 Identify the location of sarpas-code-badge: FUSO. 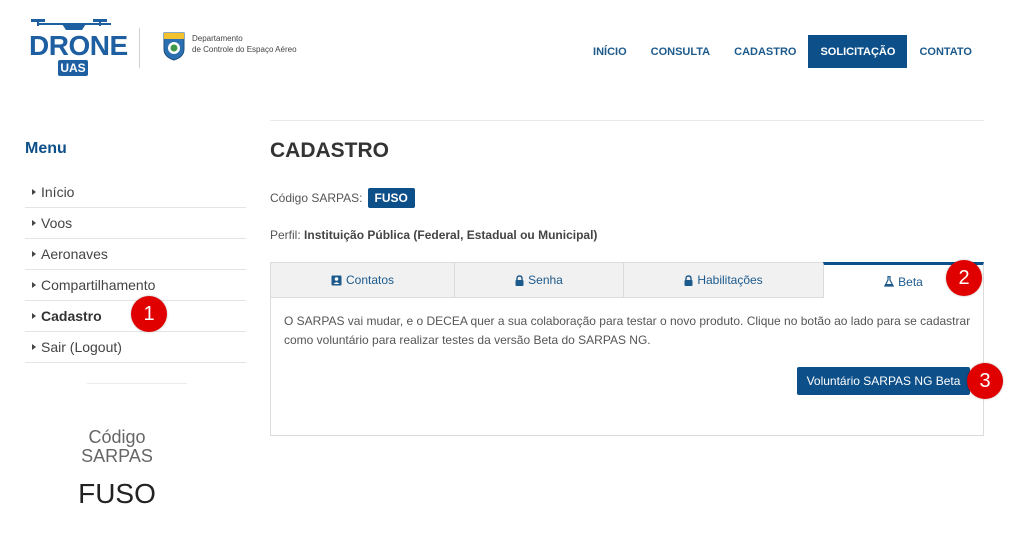
(391, 198).